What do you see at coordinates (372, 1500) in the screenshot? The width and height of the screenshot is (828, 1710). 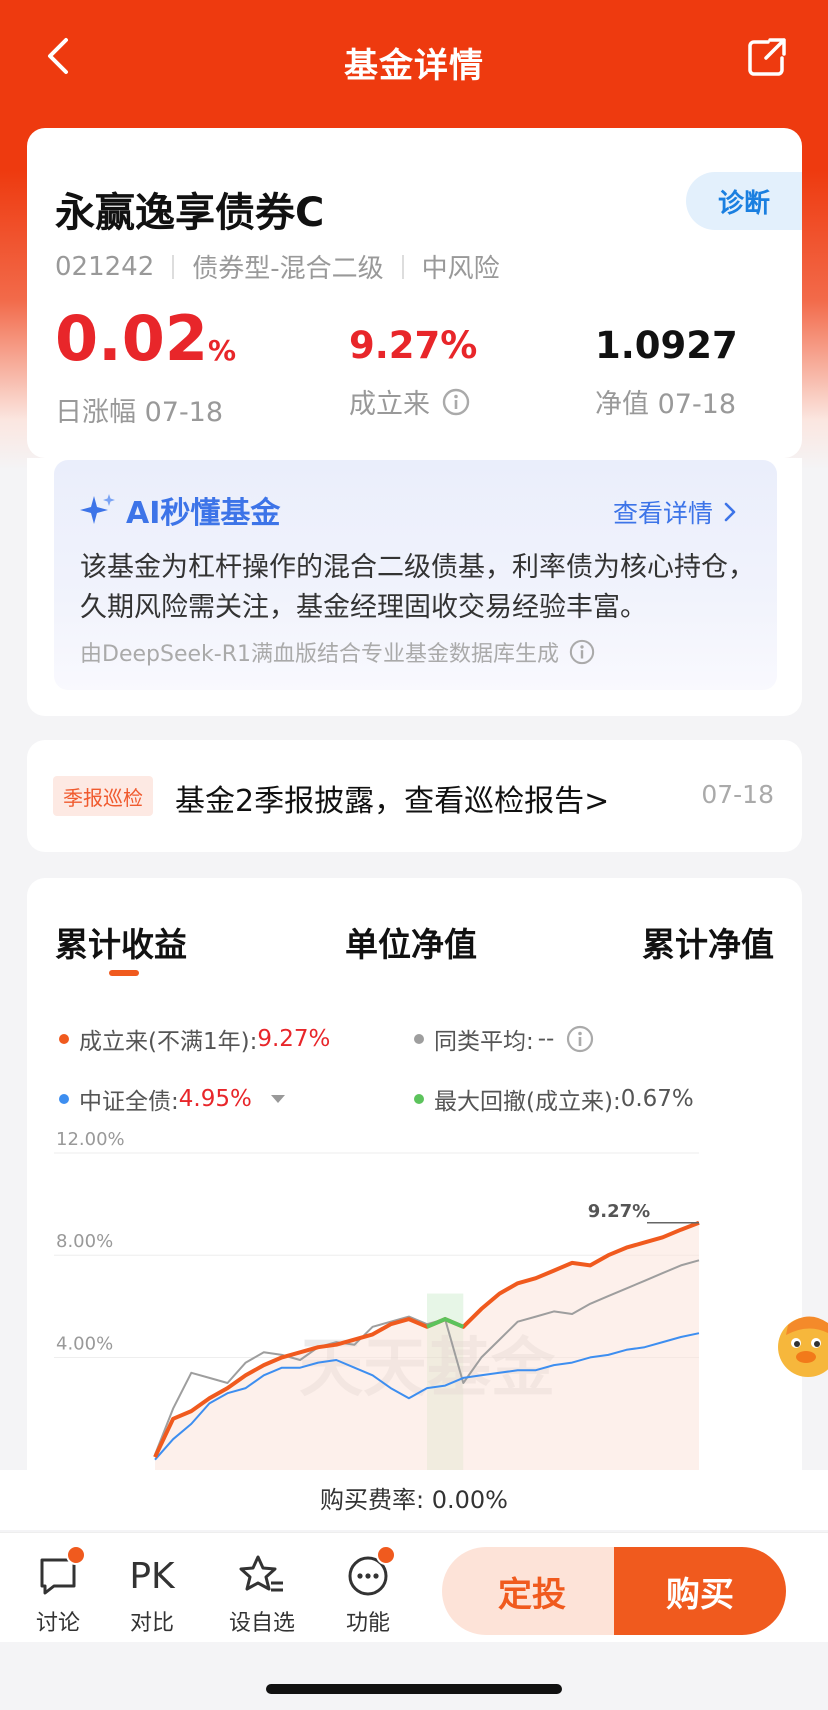 I see `fee-label: 购买费率:` at bounding box center [372, 1500].